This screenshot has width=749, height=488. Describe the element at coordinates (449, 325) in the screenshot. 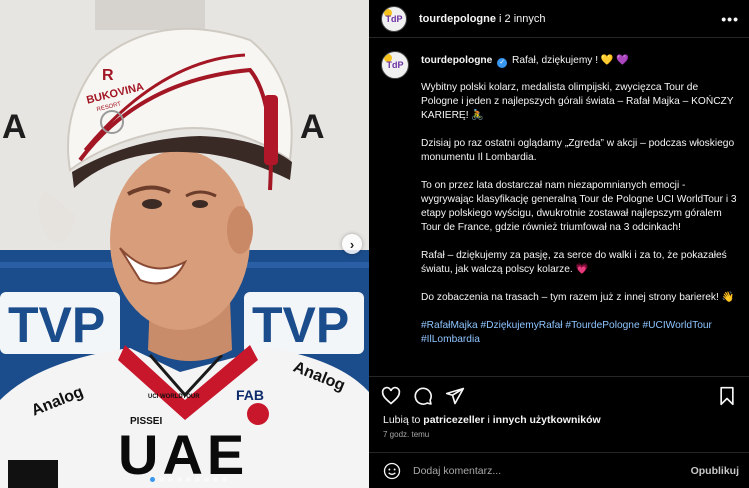

I see `hashtag-link: #RafałMajka` at that location.